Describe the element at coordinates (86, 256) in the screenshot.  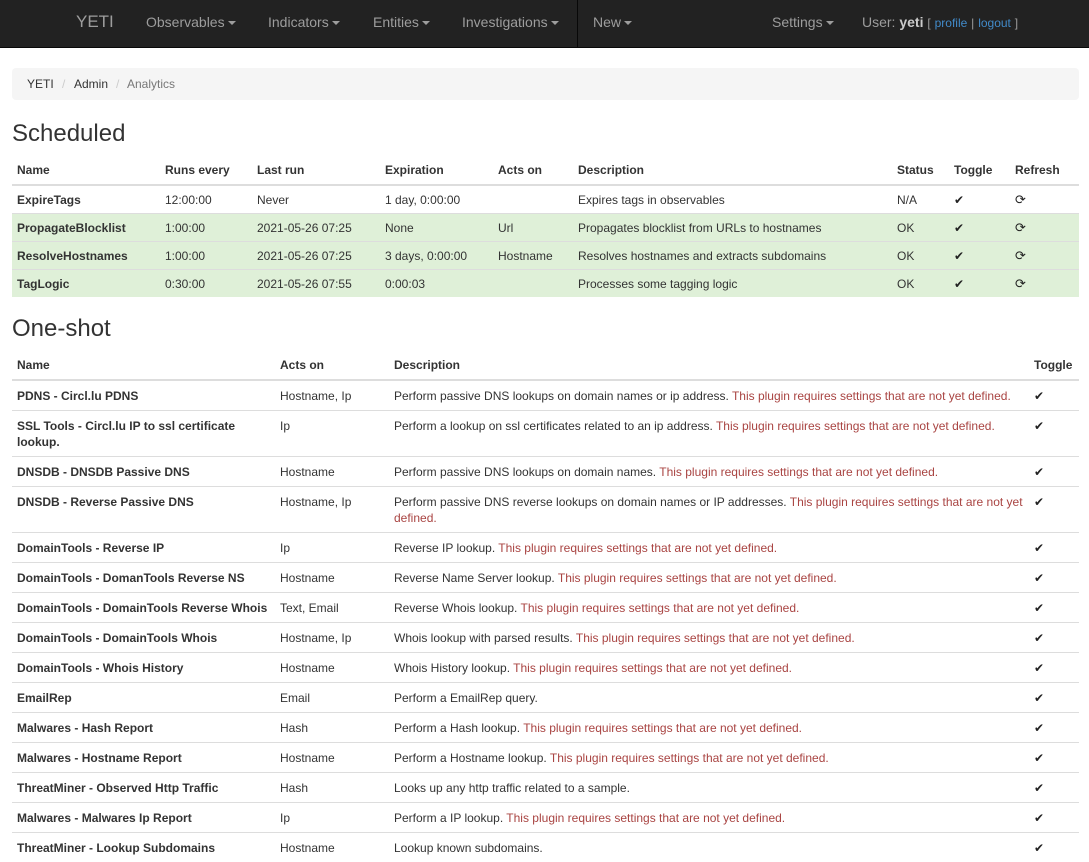
I see `job-name: ResolveHostnames` at that location.